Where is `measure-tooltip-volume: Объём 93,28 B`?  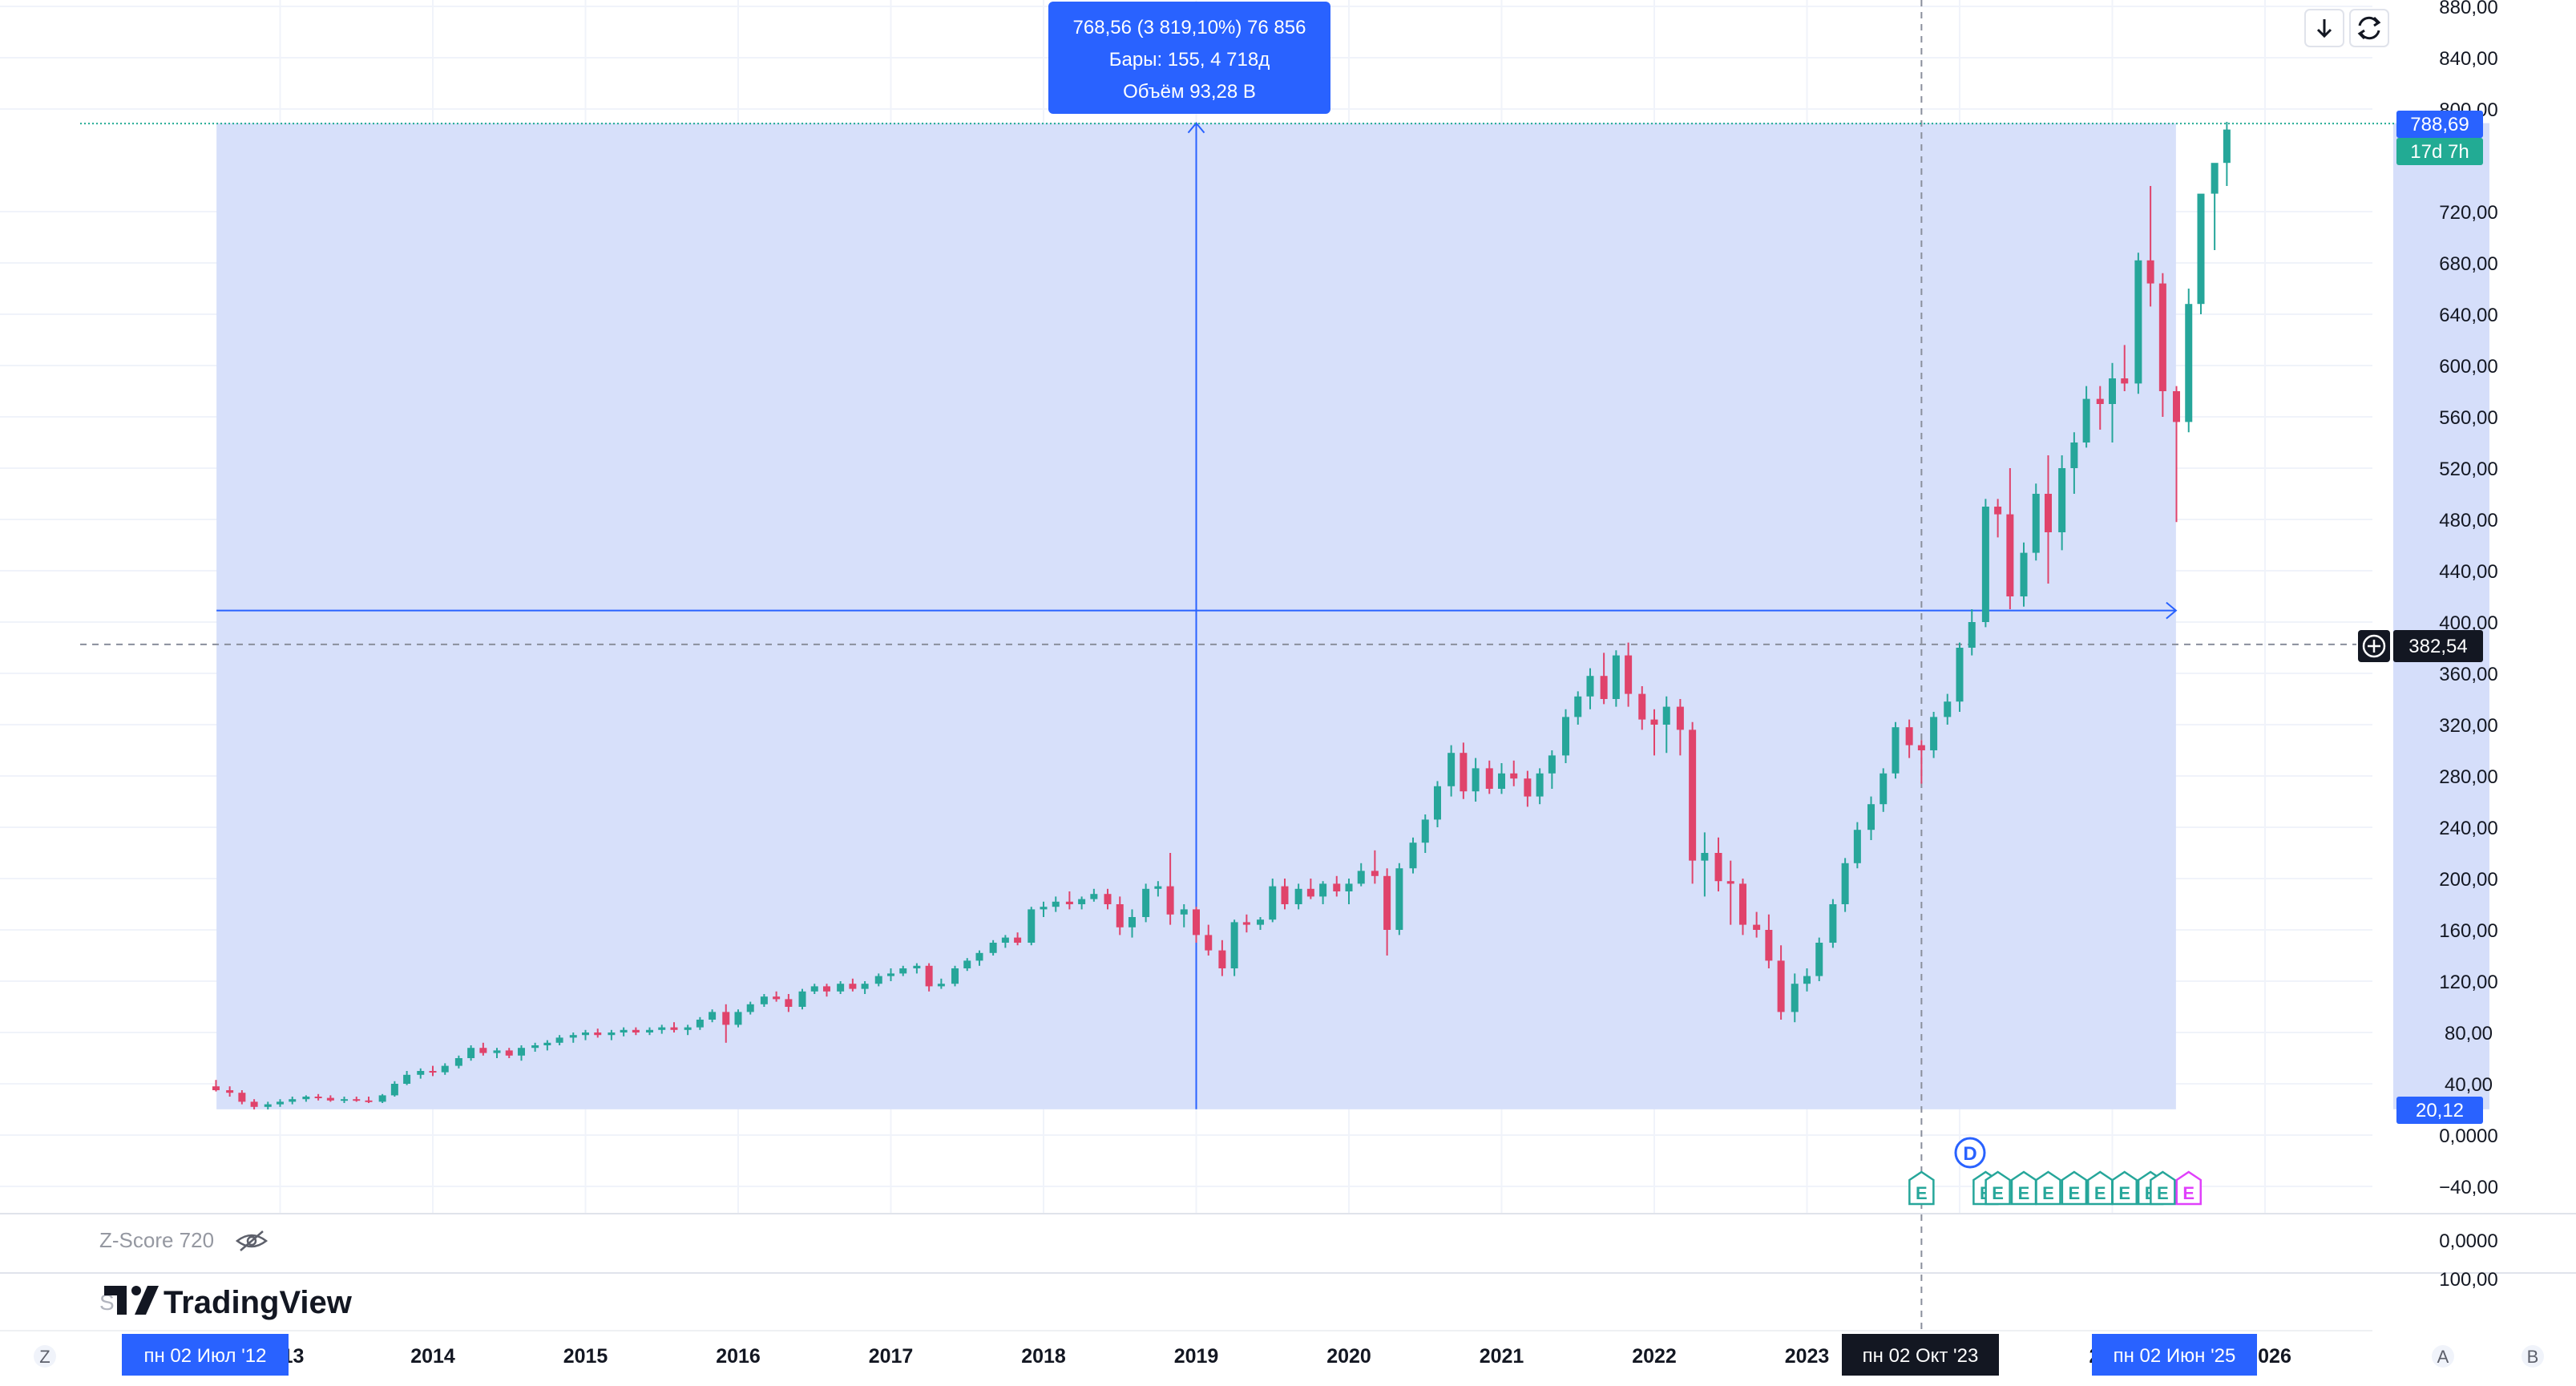 measure-tooltip-volume: Объём 93,28 B is located at coordinates (1190, 92).